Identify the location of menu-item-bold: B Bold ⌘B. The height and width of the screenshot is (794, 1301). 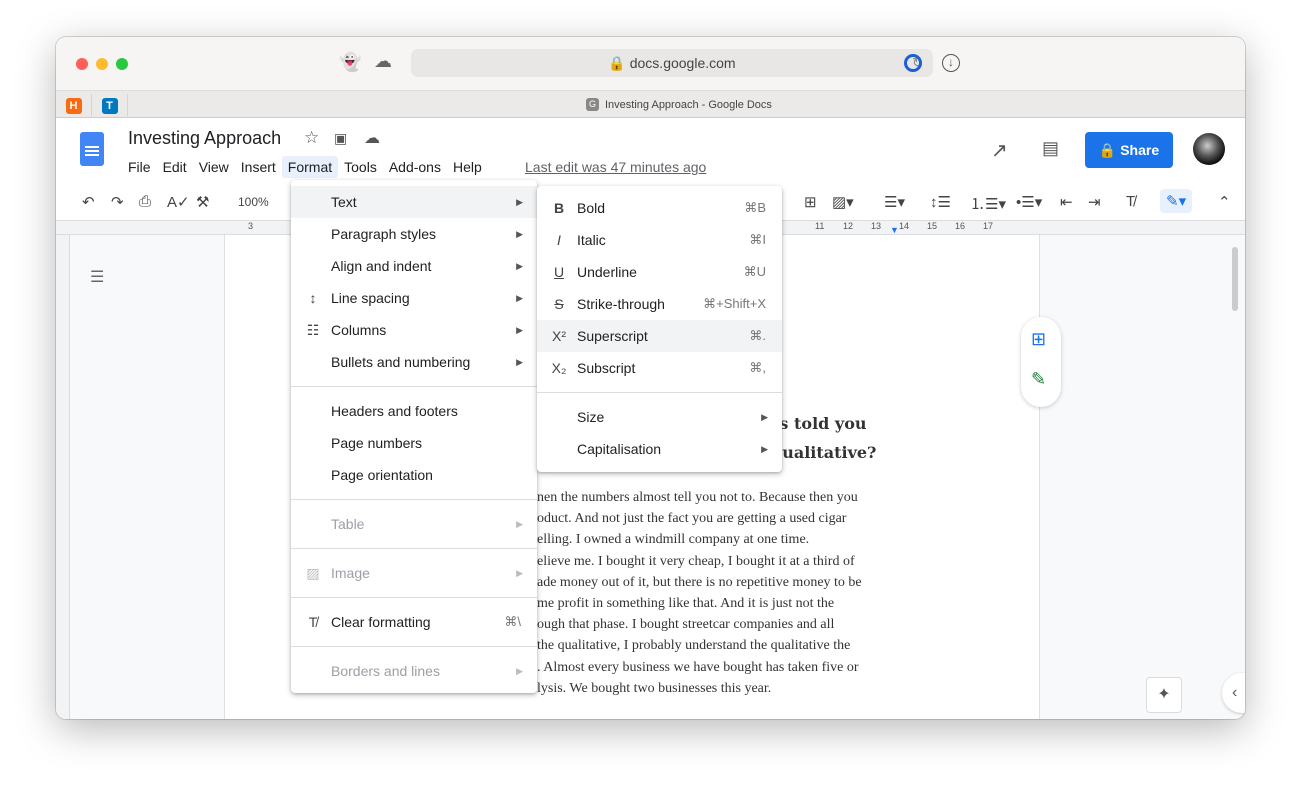
(659, 208).